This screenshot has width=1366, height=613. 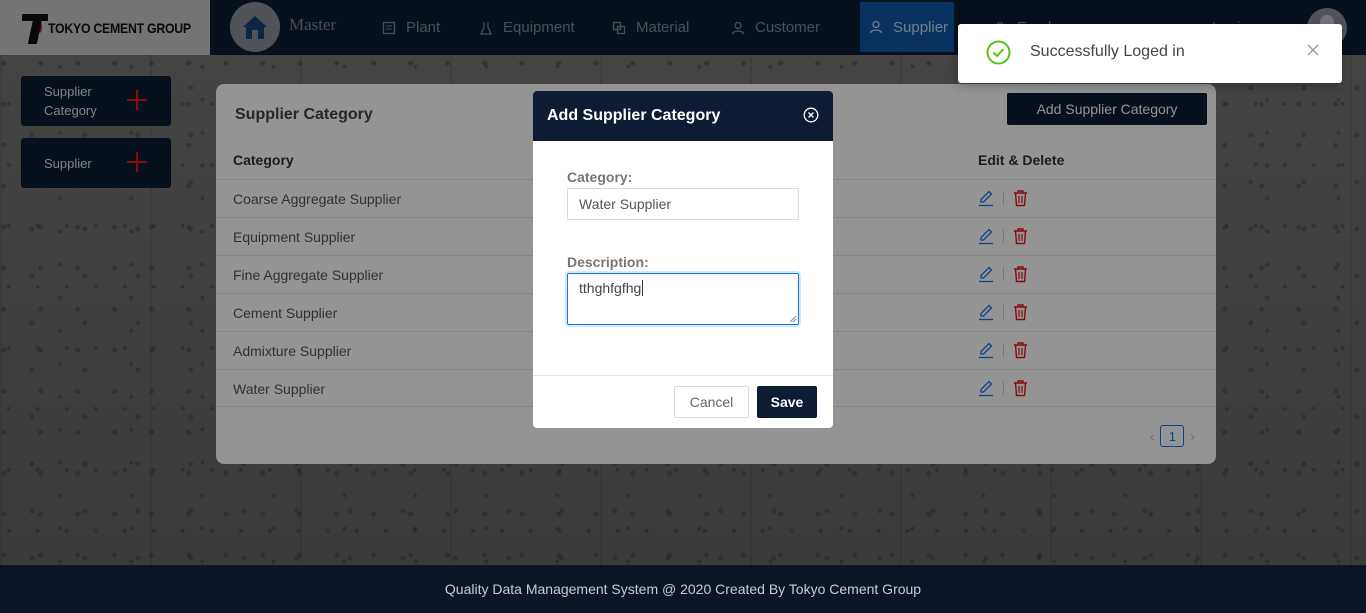 I want to click on category-label: Category:, so click(x=600, y=177).